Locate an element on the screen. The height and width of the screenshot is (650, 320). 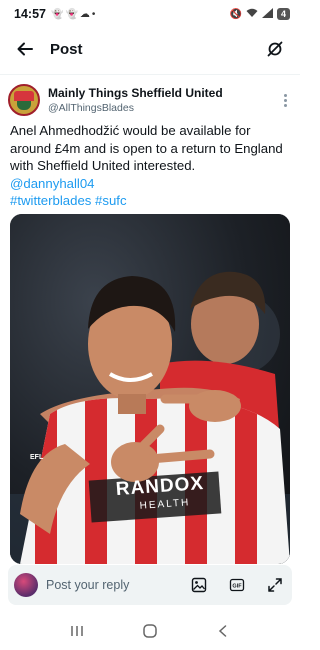
image-icon is located at coordinates (199, 585).